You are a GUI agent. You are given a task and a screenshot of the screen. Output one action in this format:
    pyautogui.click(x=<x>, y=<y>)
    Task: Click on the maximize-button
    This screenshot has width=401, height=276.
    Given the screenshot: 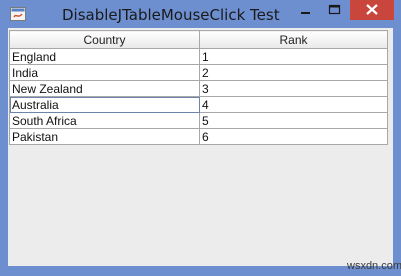 What is the action you would take?
    pyautogui.click(x=334, y=10)
    